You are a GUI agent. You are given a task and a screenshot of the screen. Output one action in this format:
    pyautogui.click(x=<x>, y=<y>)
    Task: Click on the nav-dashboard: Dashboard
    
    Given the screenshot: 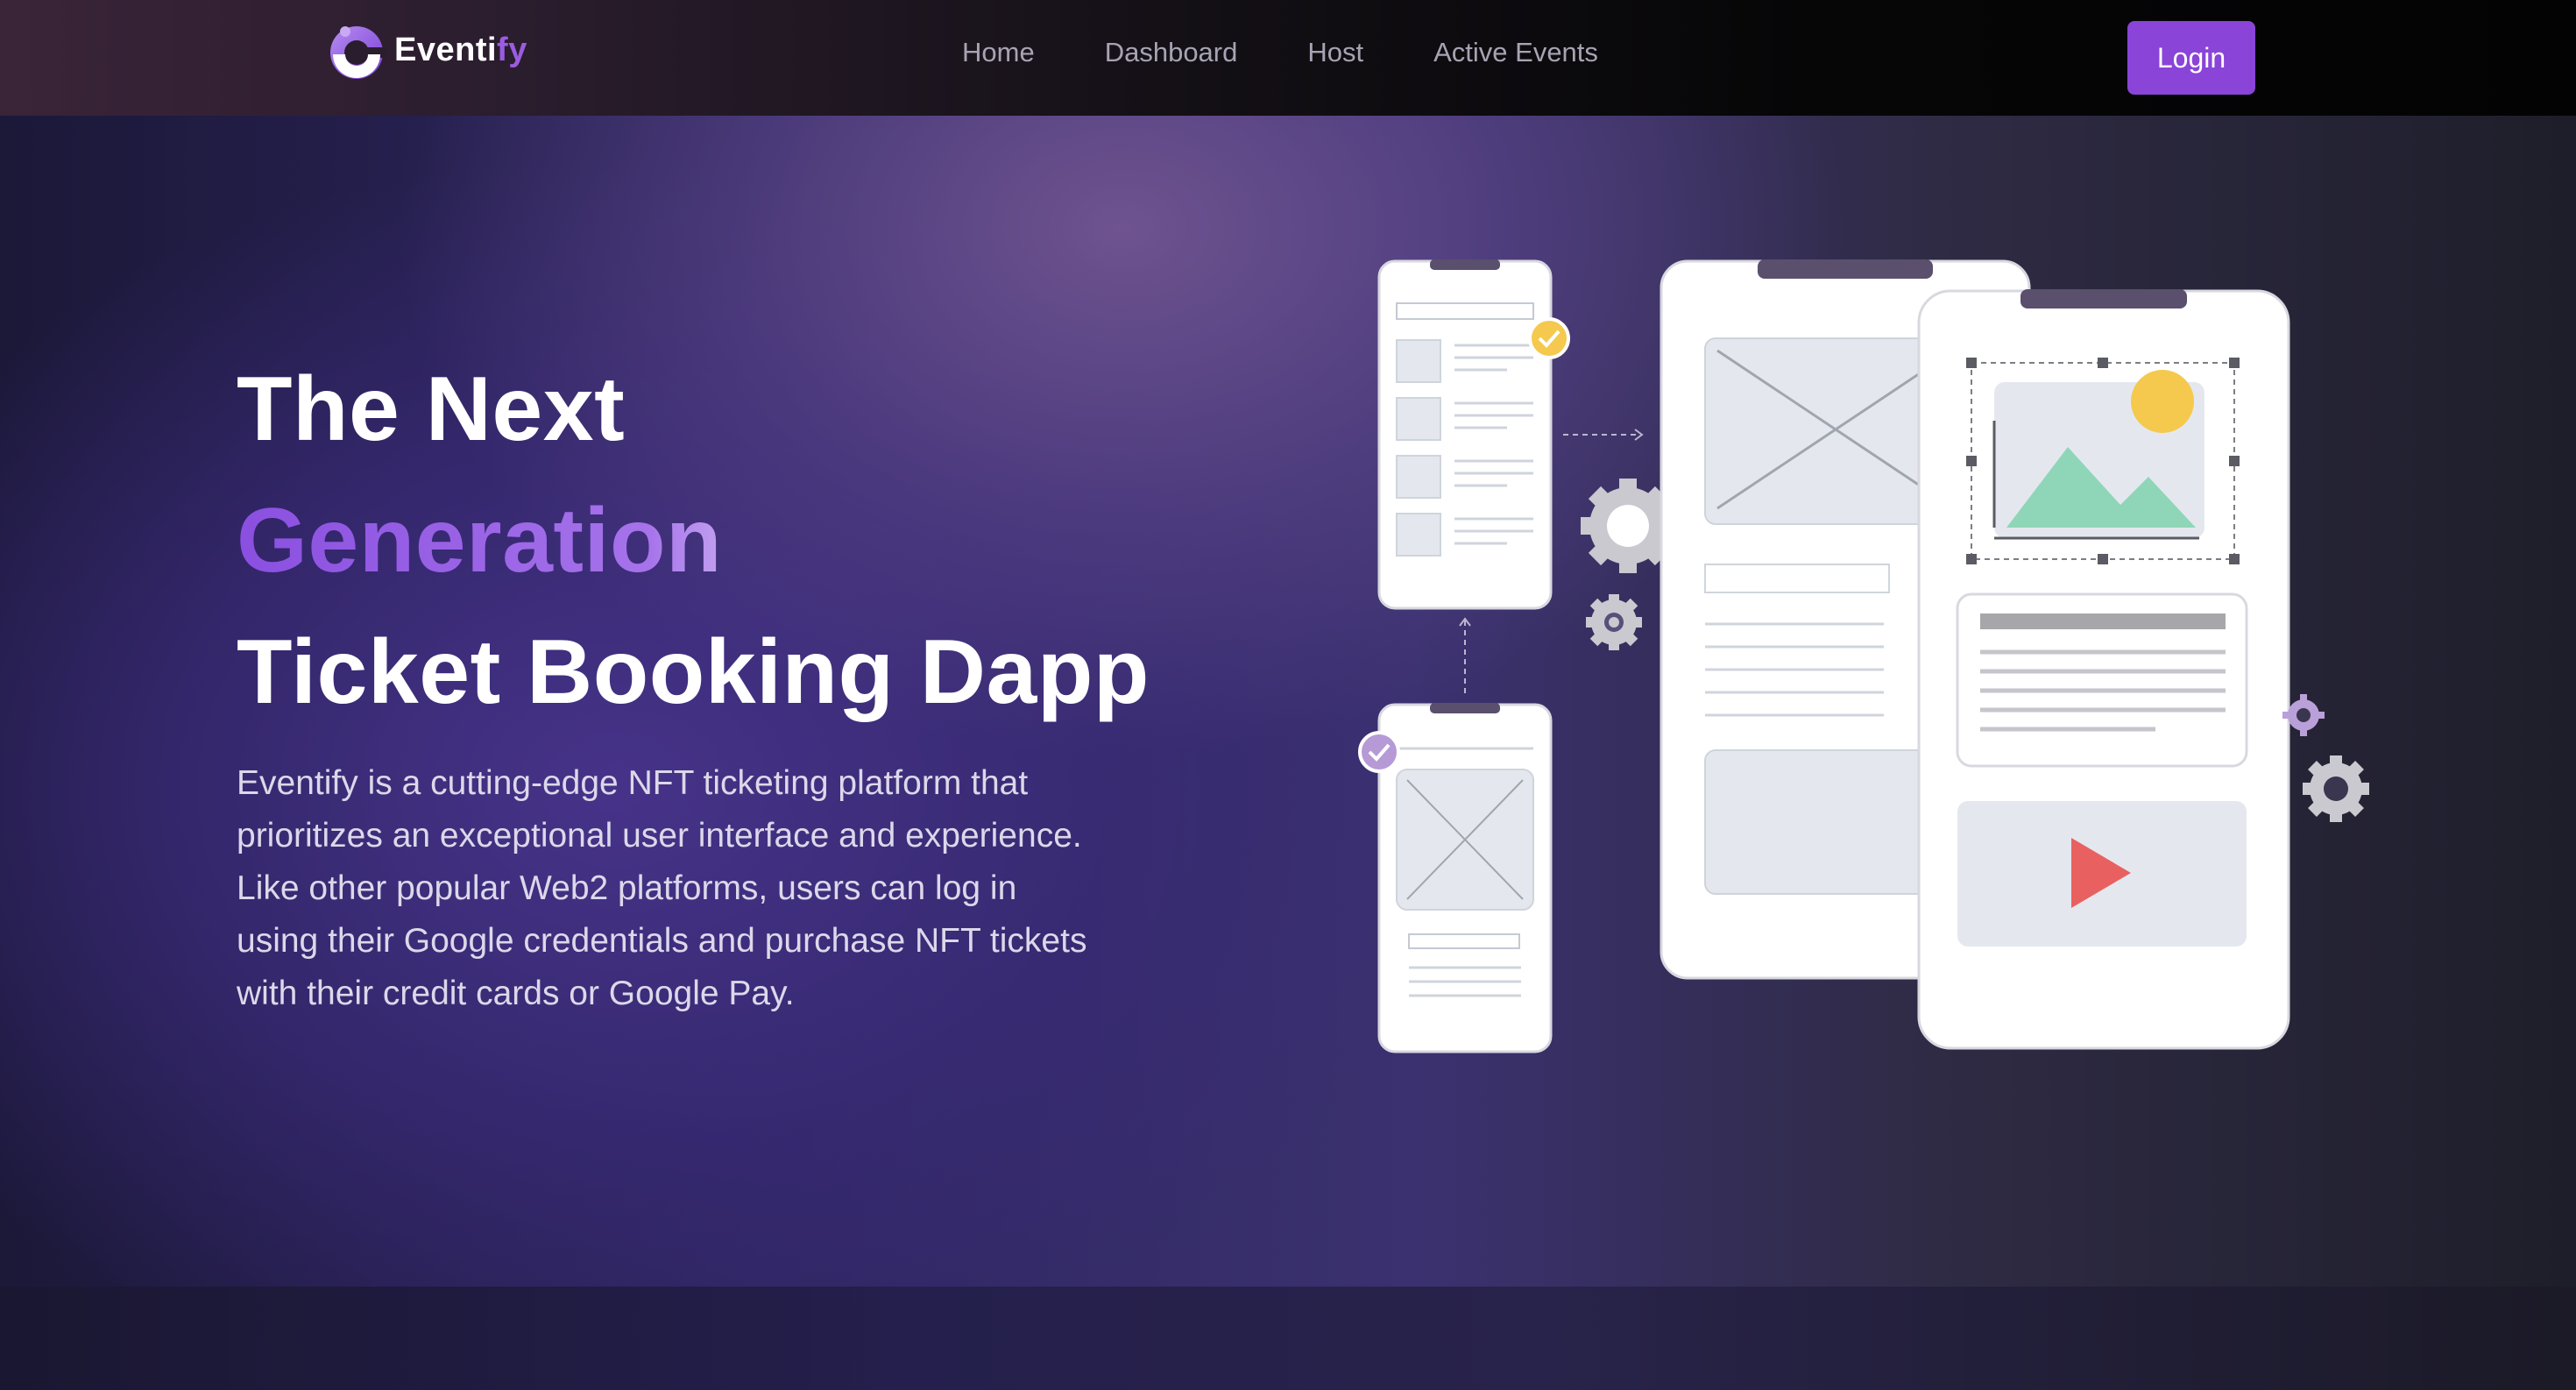 What is the action you would take?
    pyautogui.click(x=1171, y=52)
    